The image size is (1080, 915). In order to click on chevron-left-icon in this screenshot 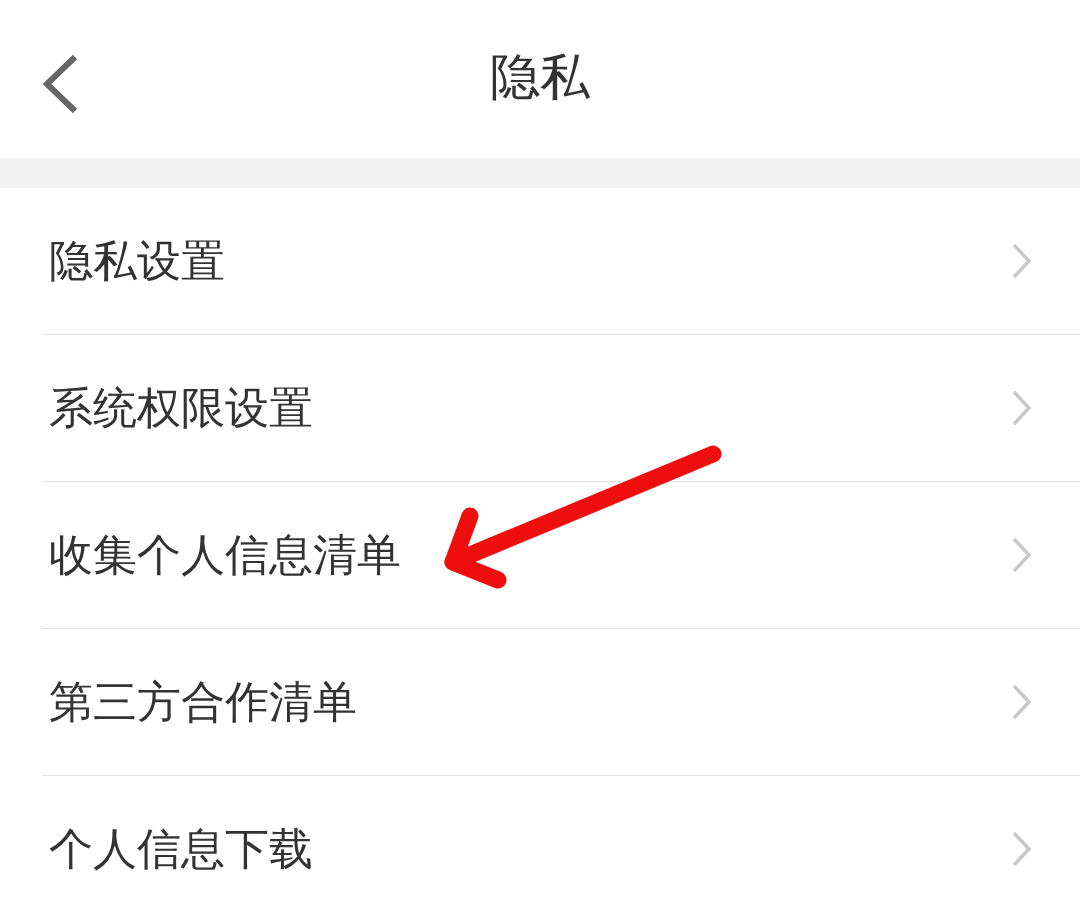, I will do `click(60, 84)`.